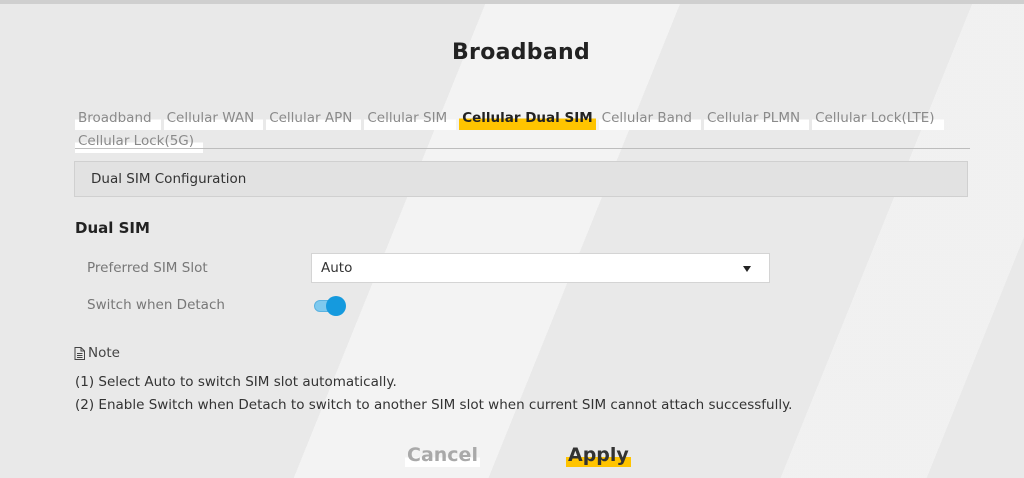  Describe the element at coordinates (336, 306) in the screenshot. I see `toggle-knob` at that location.